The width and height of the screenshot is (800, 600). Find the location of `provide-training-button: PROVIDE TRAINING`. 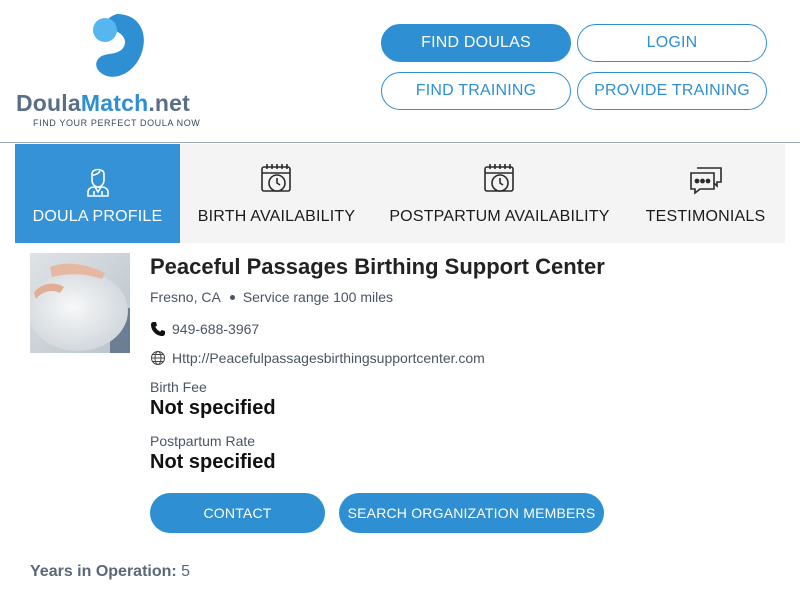

provide-training-button: PROVIDE TRAINING is located at coordinates (672, 91).